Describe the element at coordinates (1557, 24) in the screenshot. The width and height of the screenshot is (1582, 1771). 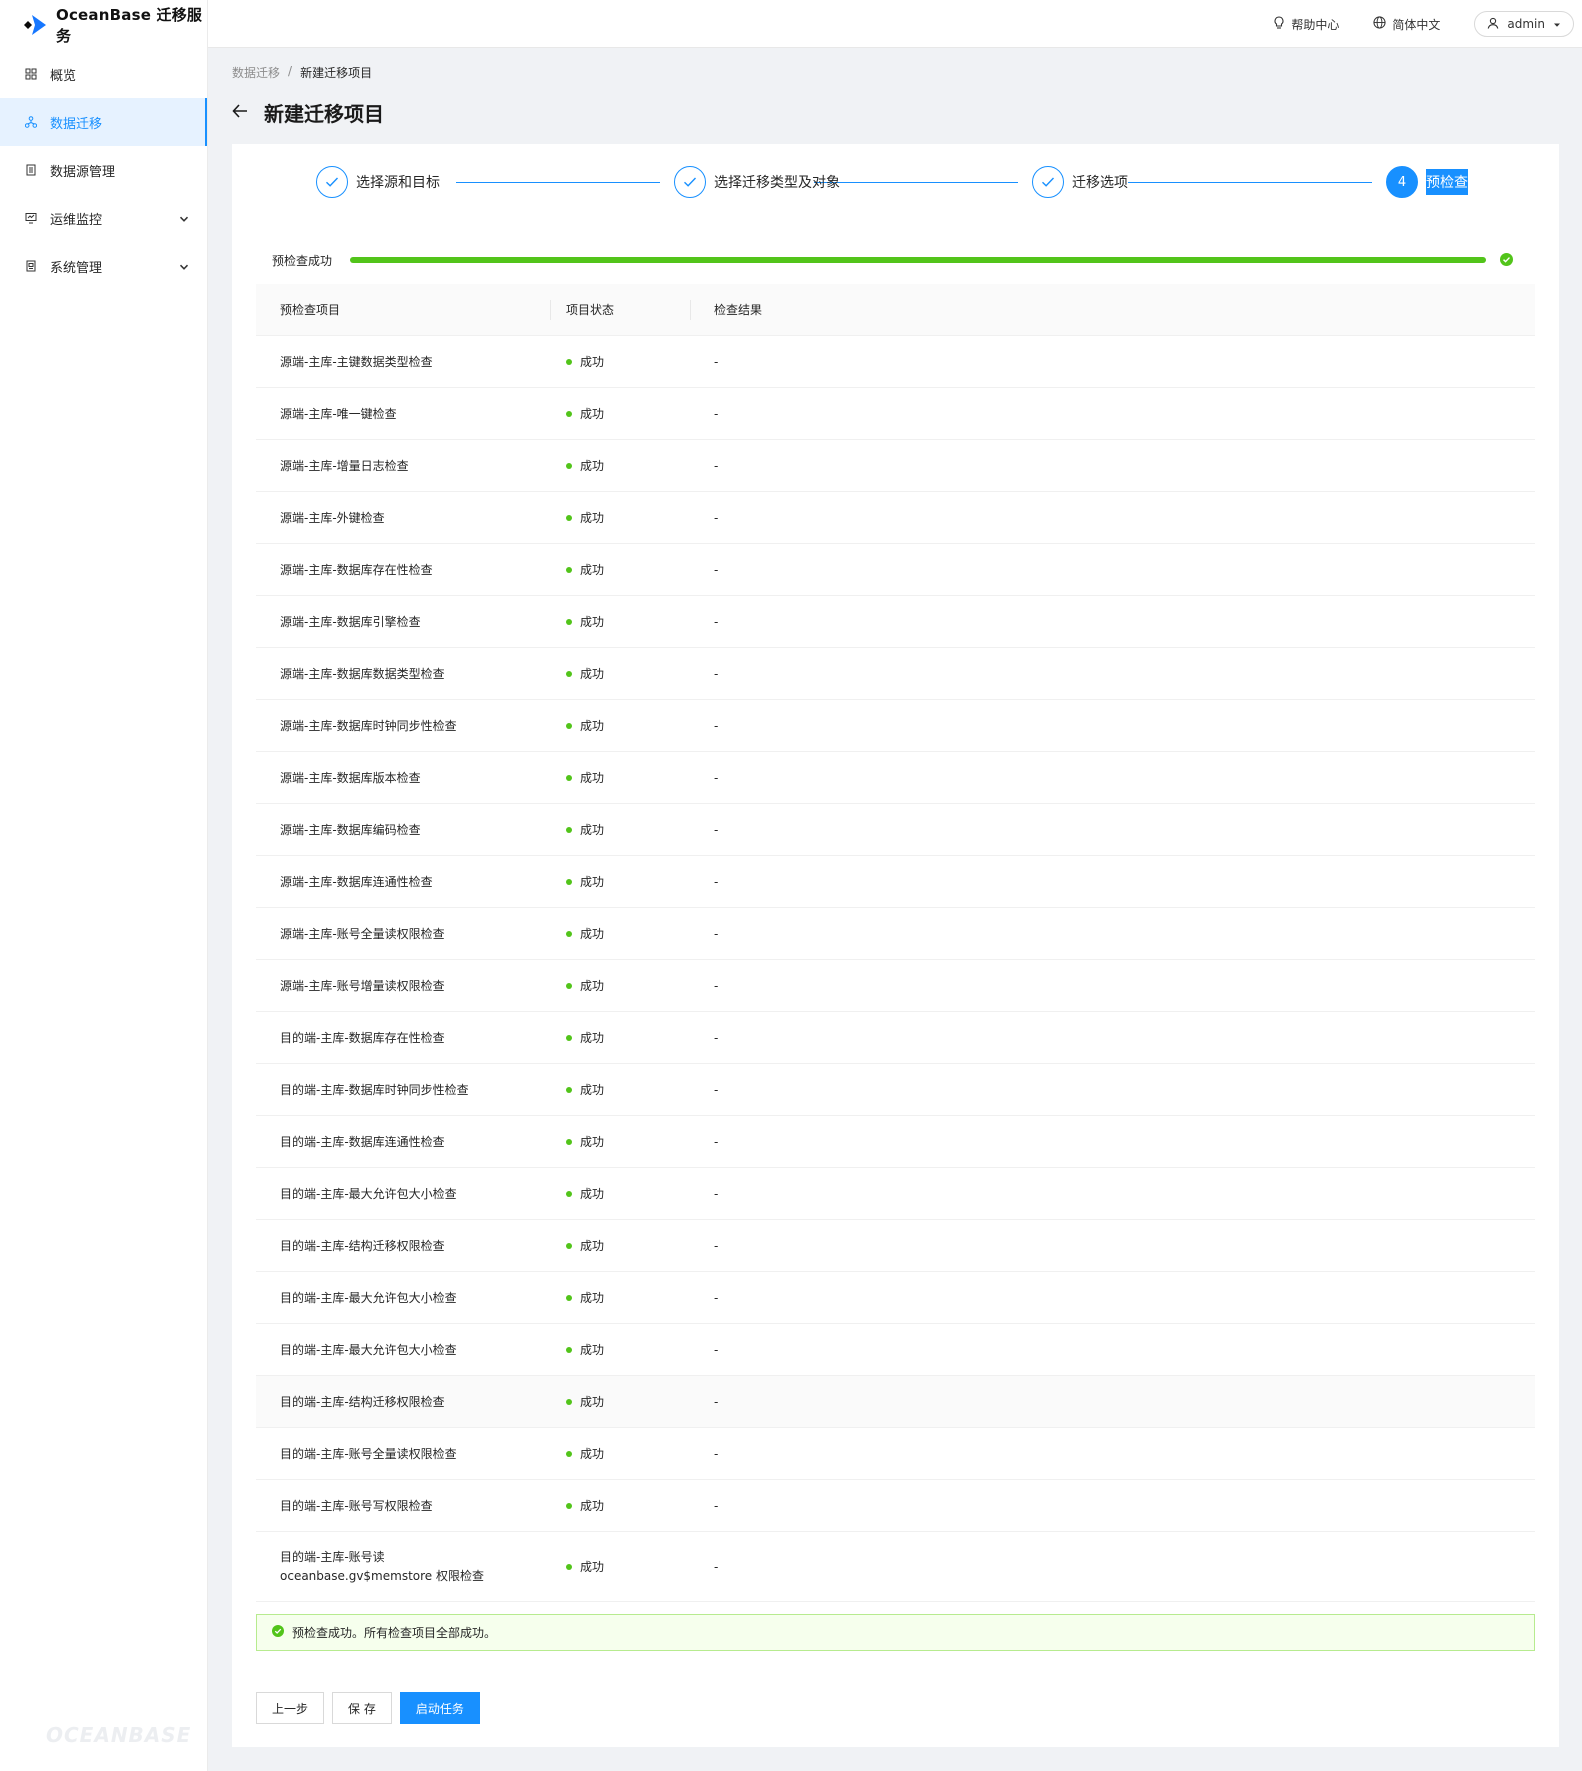
I see `caret-down-icon` at that location.